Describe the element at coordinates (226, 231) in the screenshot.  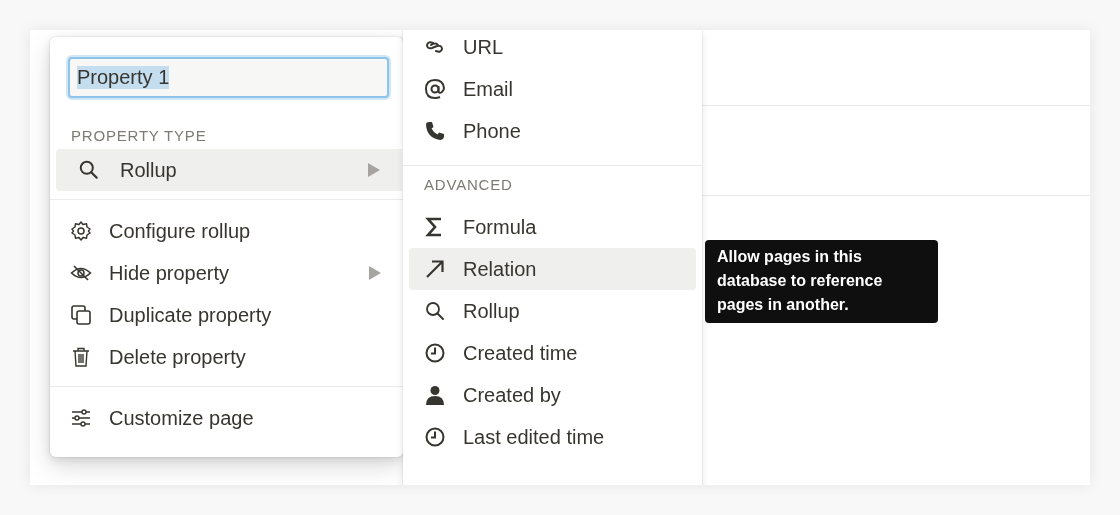
I see `menu-item: Configure rollup` at that location.